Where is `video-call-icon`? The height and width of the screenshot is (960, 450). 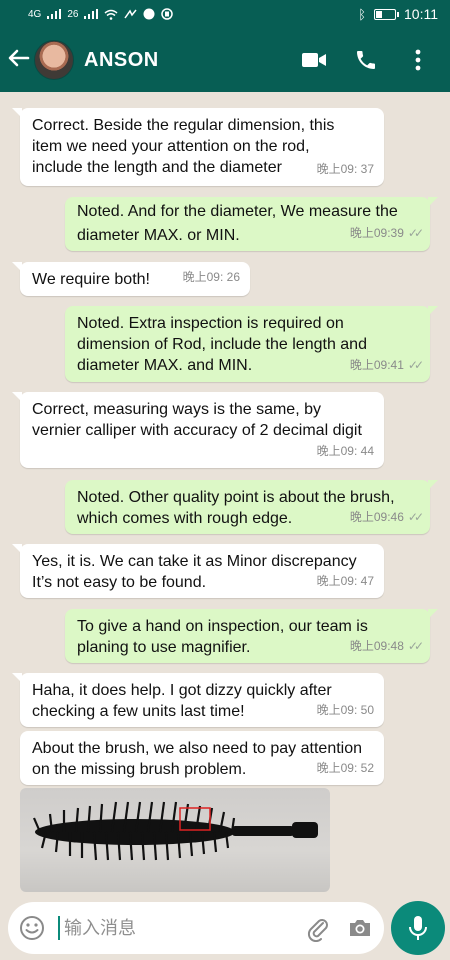 video-call-icon is located at coordinates (314, 60).